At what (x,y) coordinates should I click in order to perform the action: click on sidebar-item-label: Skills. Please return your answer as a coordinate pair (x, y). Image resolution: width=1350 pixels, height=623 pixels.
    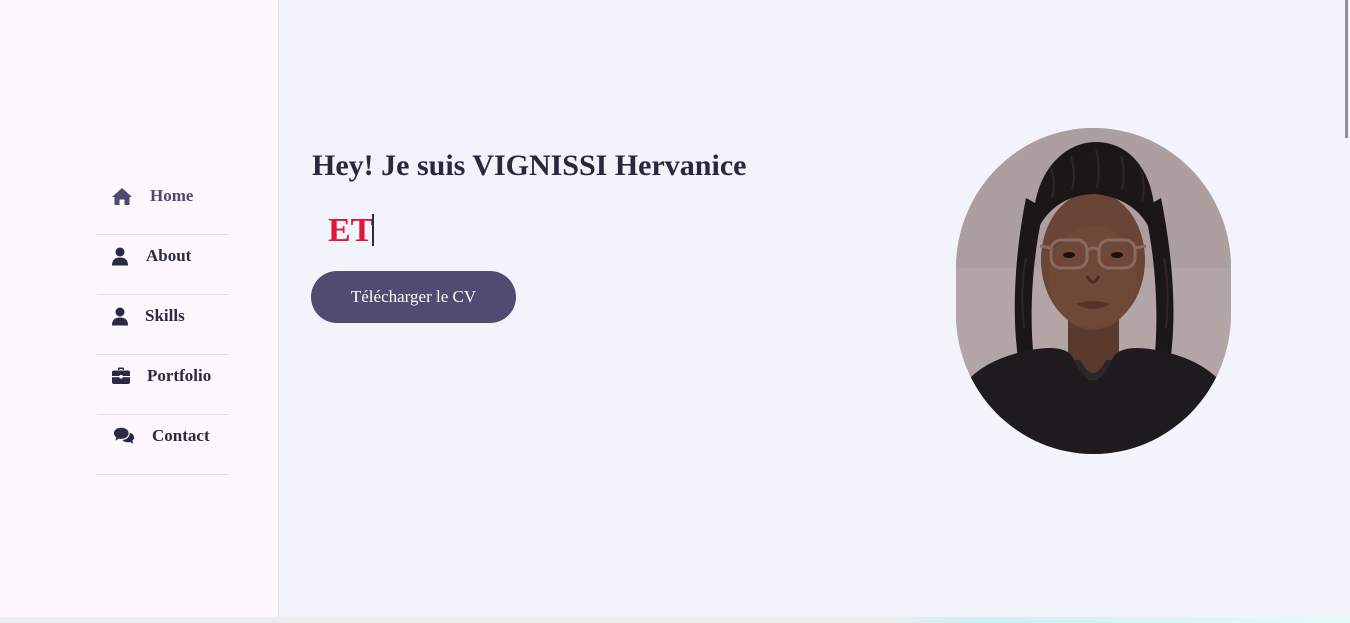
    Looking at the image, I should click on (165, 315).